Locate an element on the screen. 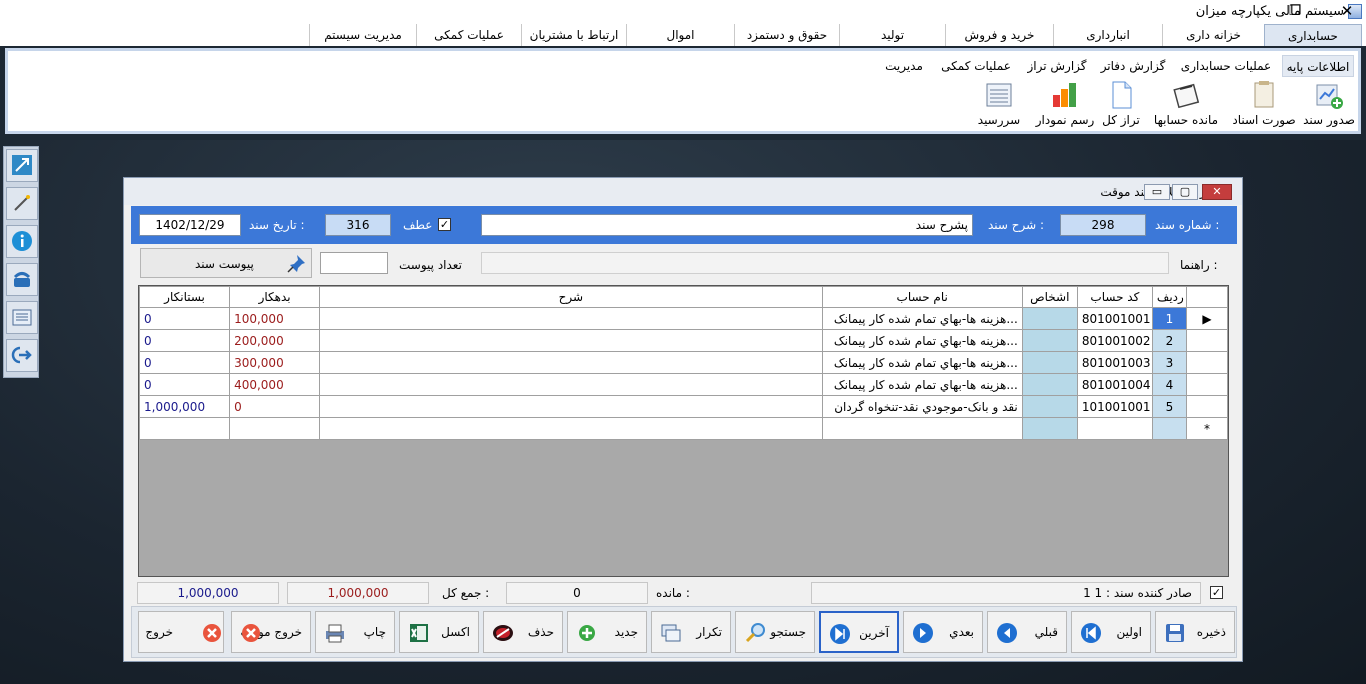 The height and width of the screenshot is (684, 1366). attach-count-field is located at coordinates (354, 263).